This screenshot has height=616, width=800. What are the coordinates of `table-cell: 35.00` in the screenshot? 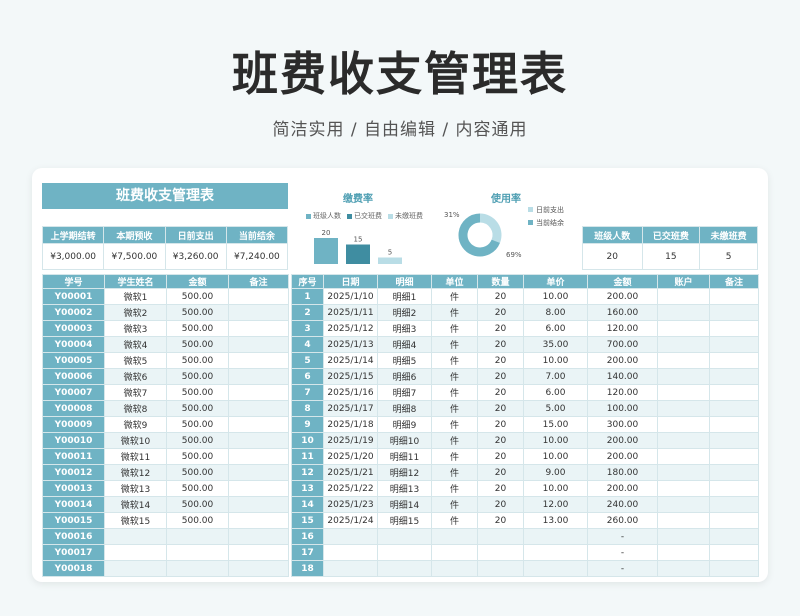 It's located at (555, 344).